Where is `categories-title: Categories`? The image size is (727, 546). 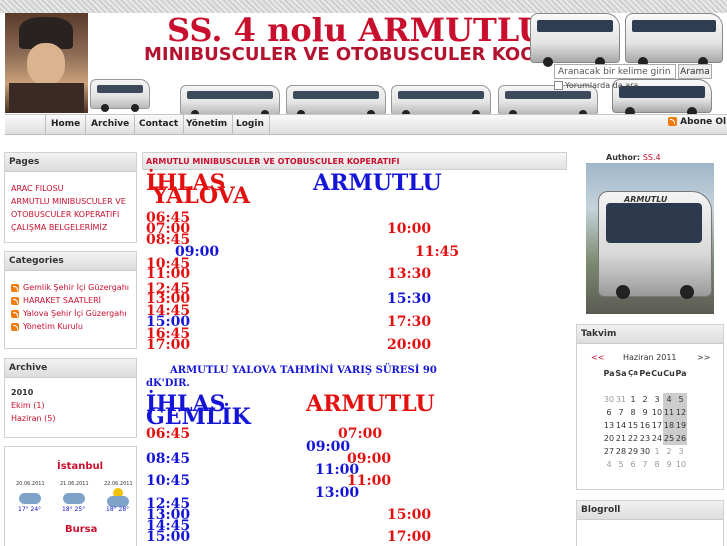 categories-title: Categories is located at coordinates (70, 261).